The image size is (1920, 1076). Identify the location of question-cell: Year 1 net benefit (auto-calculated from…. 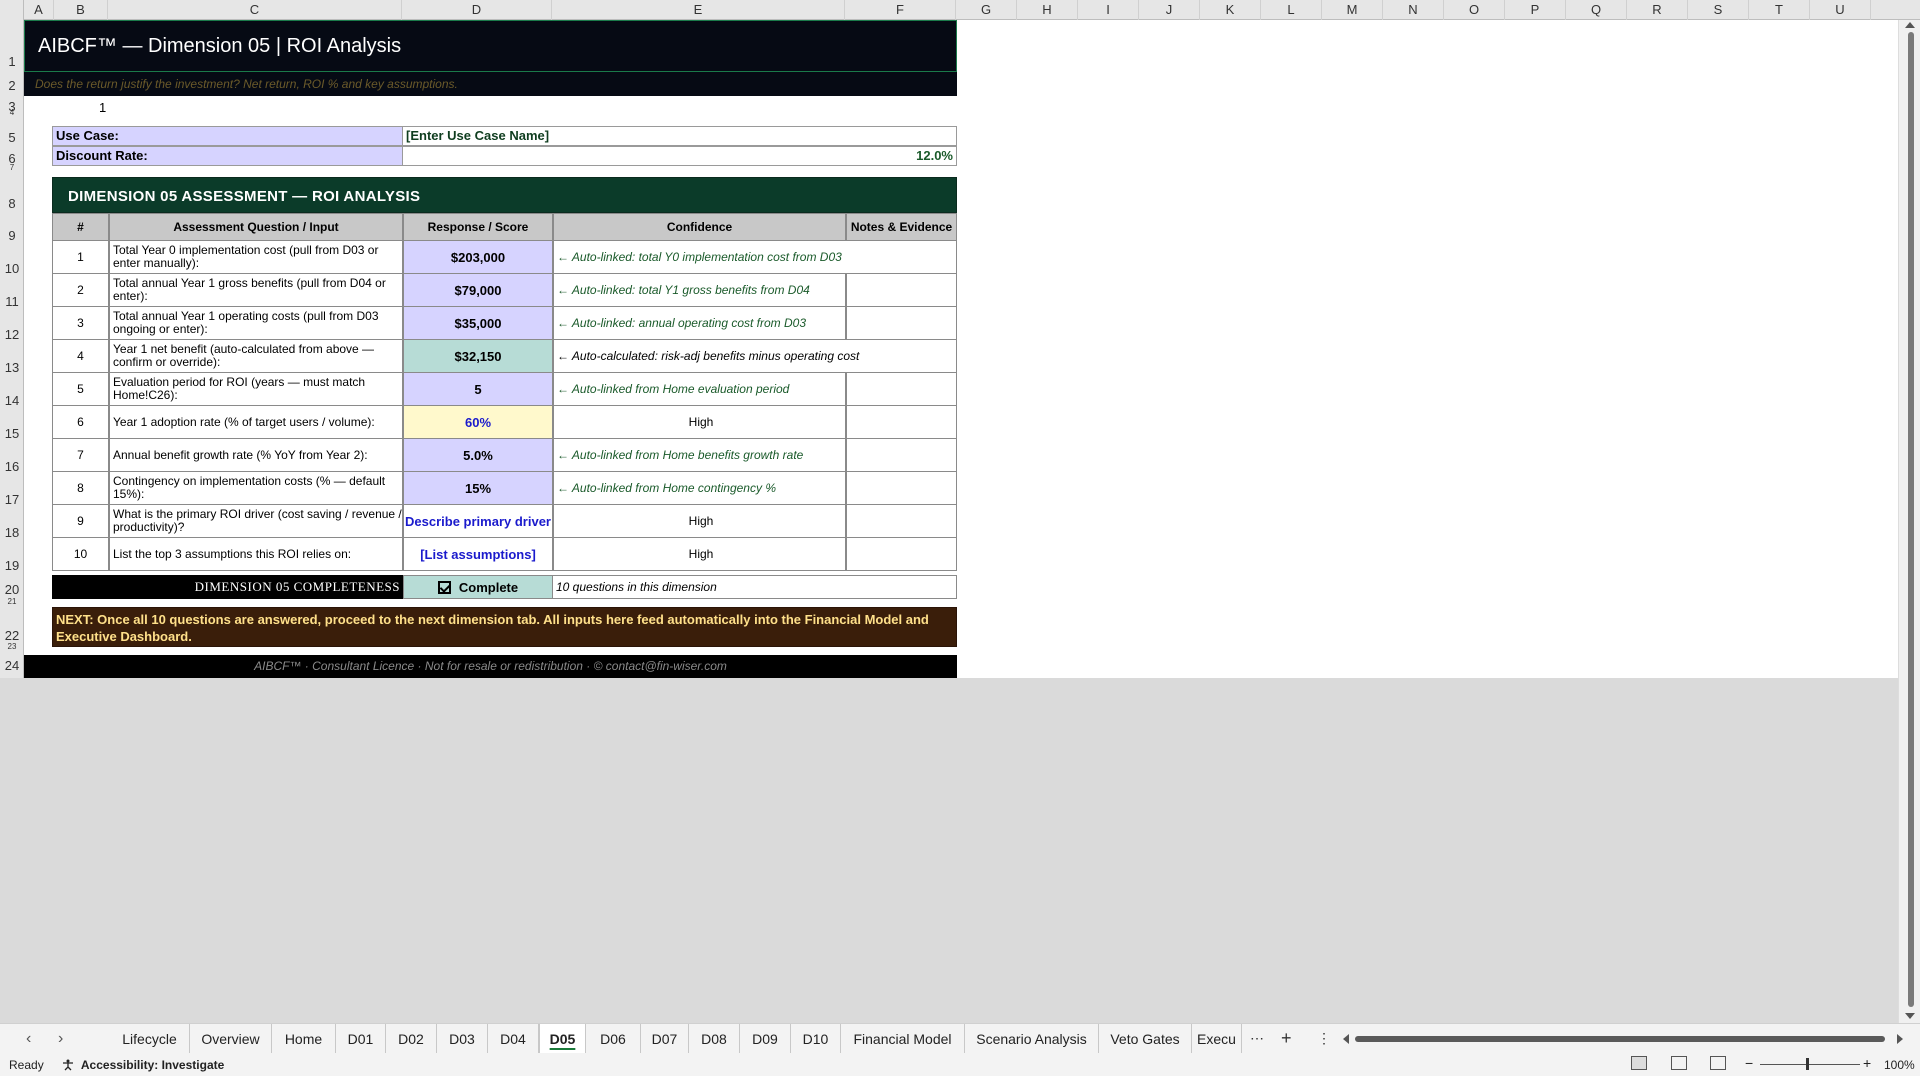
(256, 356).